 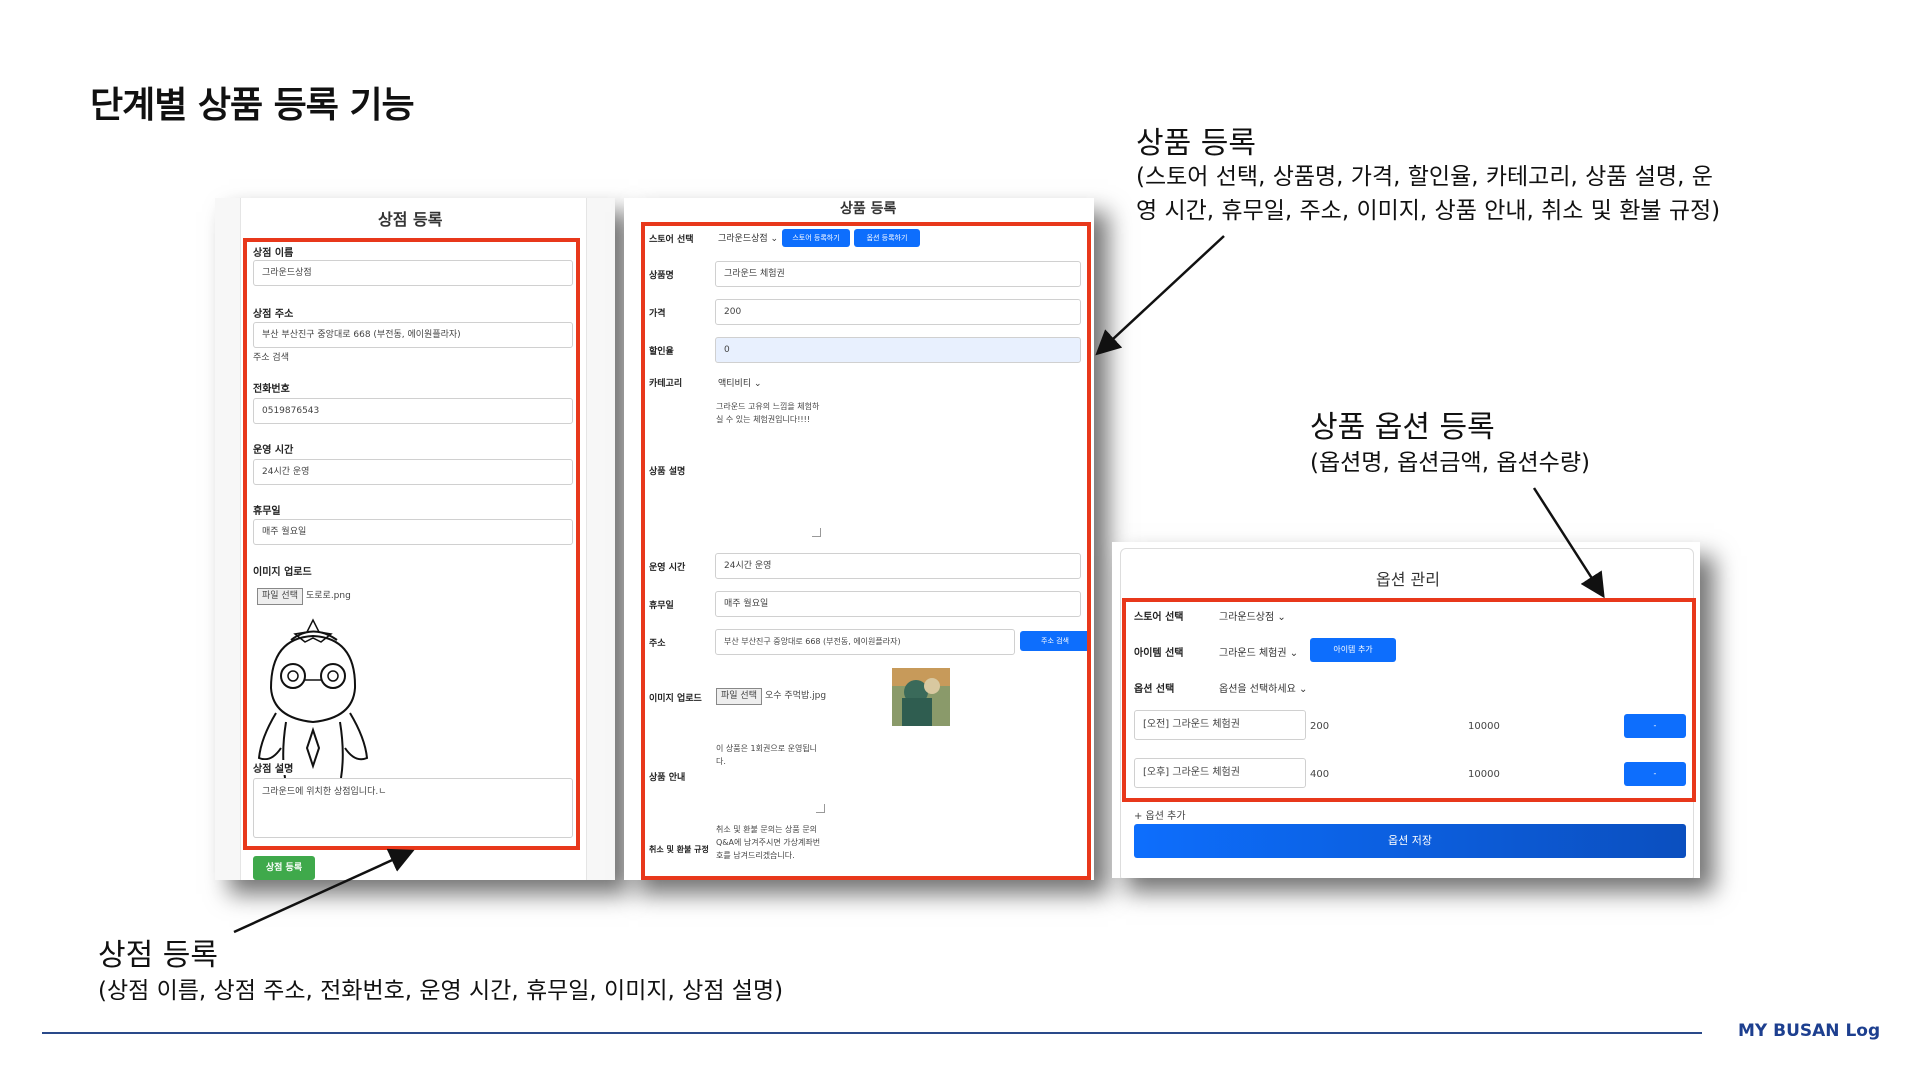 What do you see at coordinates (324, 891) in the screenshot?
I see `store-arrow` at bounding box center [324, 891].